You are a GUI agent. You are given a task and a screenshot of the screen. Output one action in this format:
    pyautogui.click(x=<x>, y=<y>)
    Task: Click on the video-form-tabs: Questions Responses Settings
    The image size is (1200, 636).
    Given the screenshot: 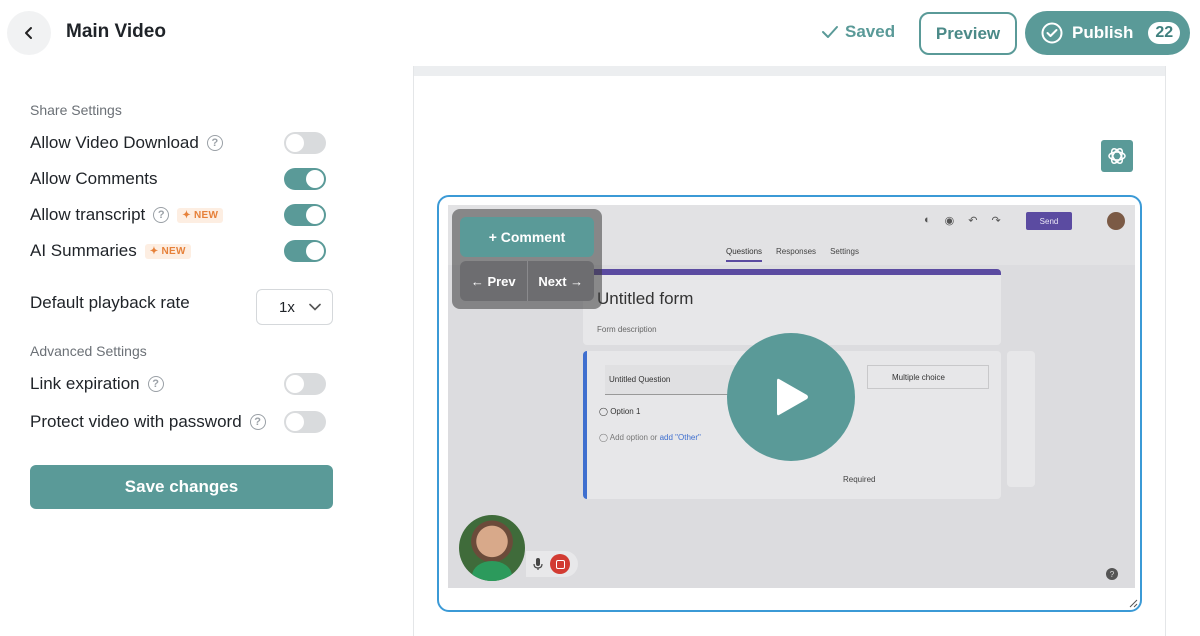 What is the action you would take?
    pyautogui.click(x=792, y=254)
    